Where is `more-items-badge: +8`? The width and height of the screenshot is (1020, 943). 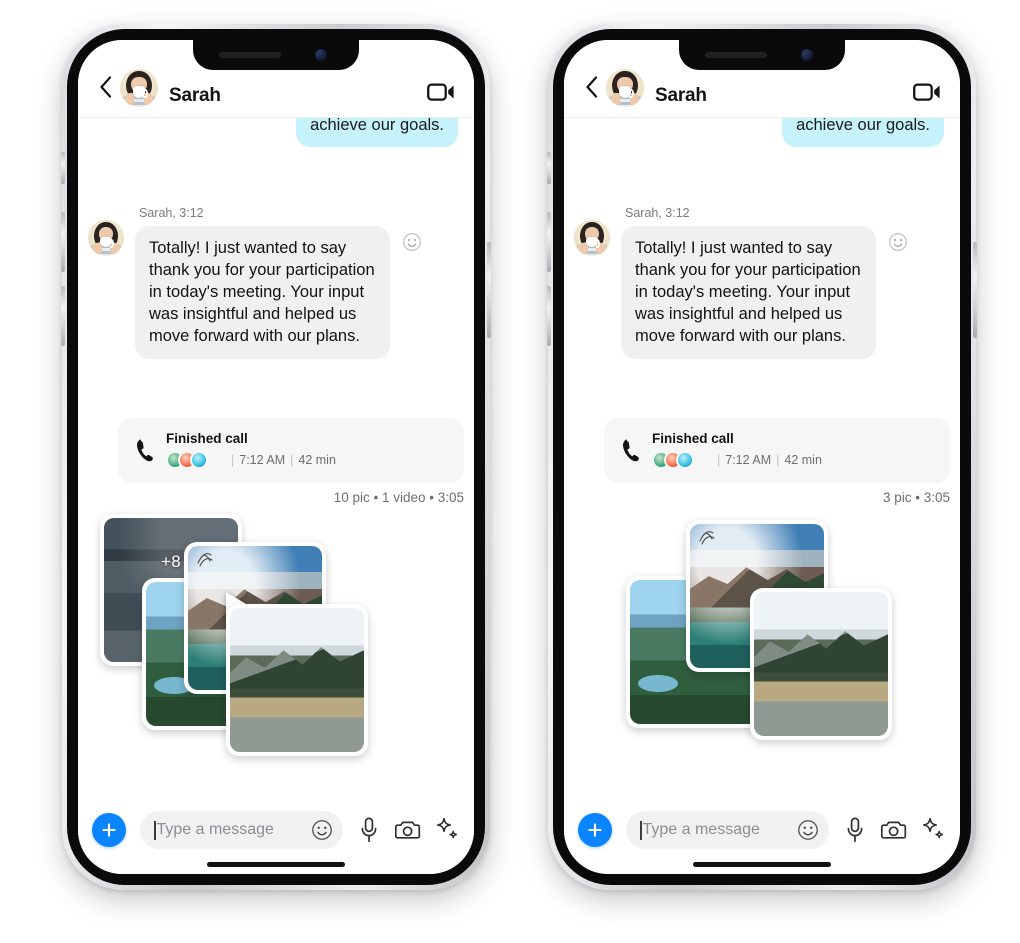 more-items-badge: +8 is located at coordinates (171, 561).